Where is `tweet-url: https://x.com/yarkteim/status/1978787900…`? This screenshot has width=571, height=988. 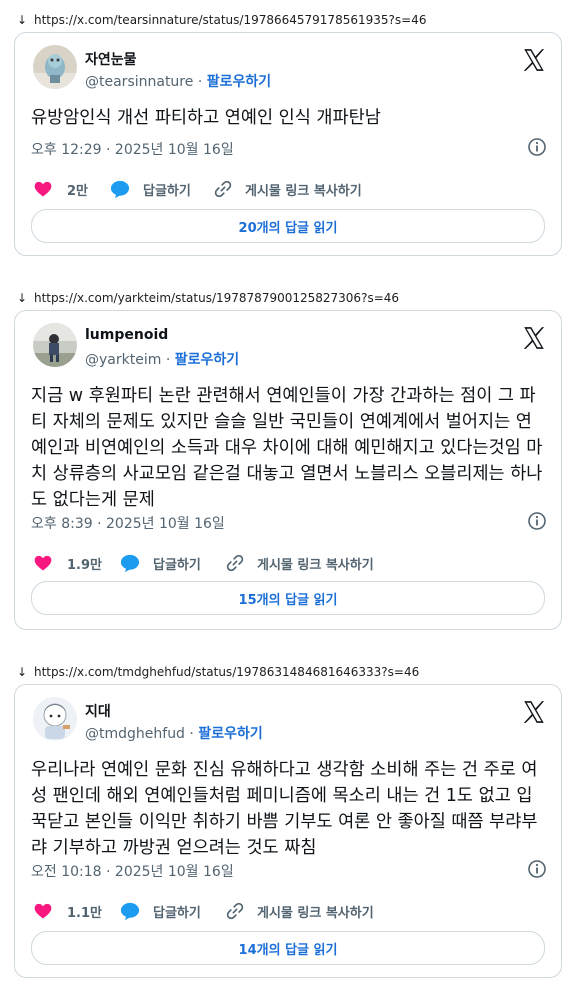
tweet-url: https://x.com/yarkteim/status/1978787900… is located at coordinates (216, 298).